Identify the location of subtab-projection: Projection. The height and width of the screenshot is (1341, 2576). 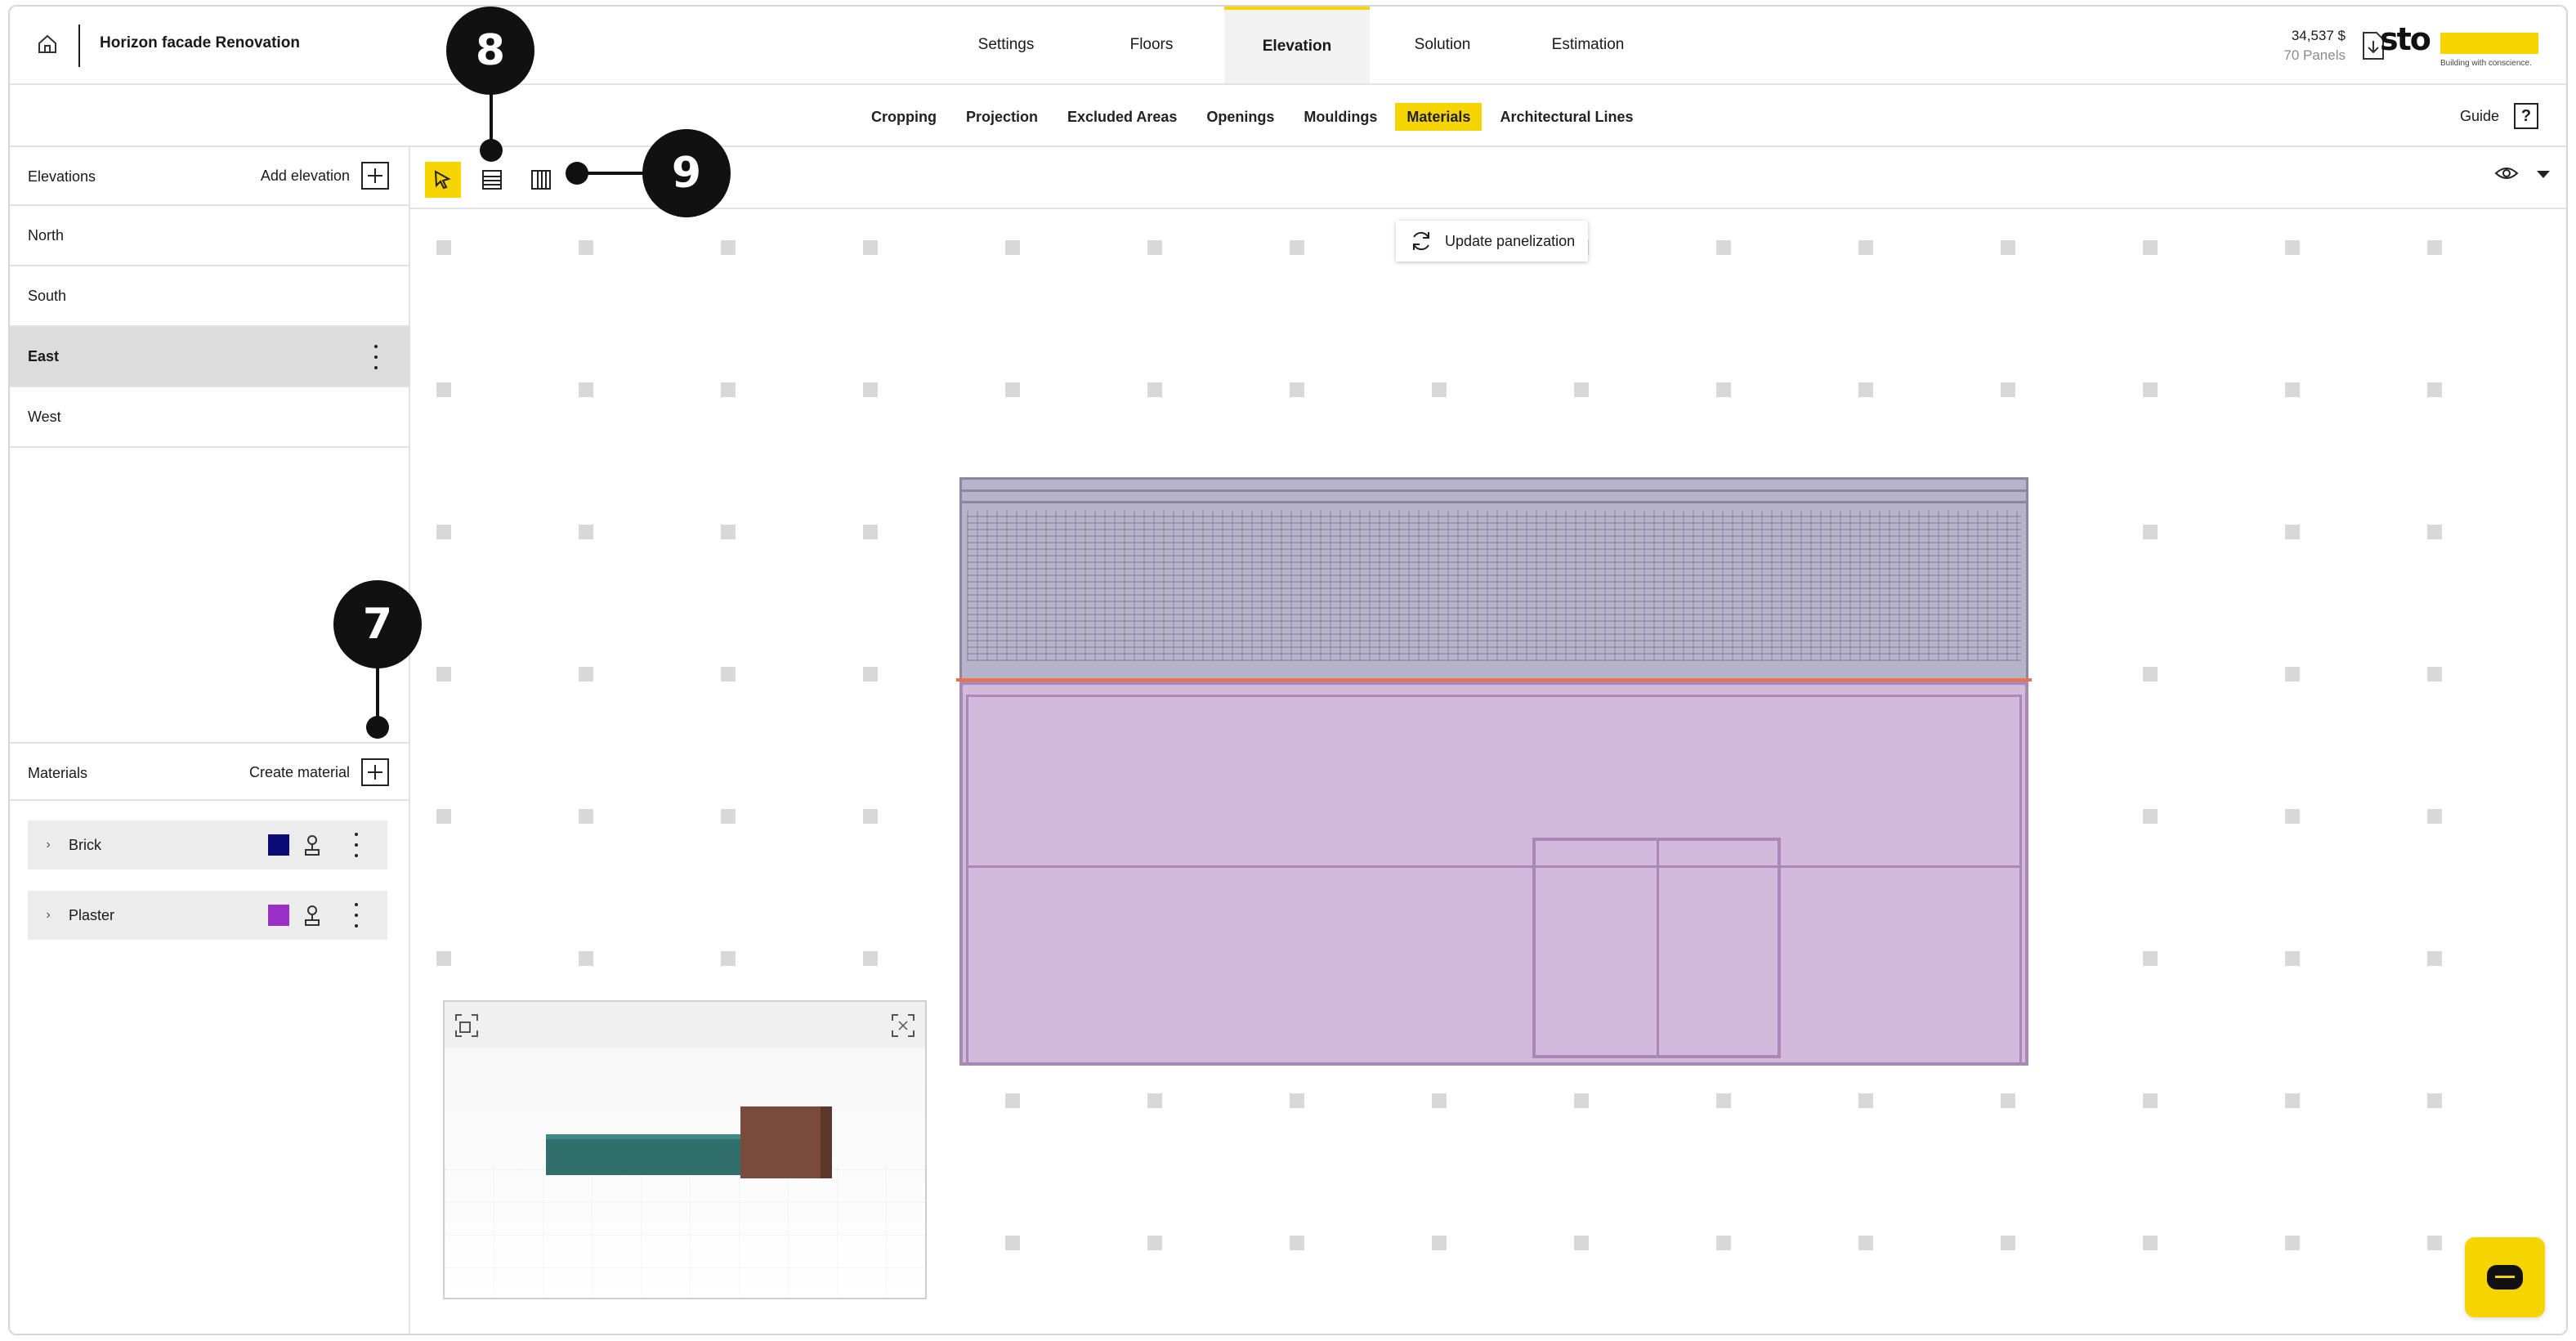
(1002, 117).